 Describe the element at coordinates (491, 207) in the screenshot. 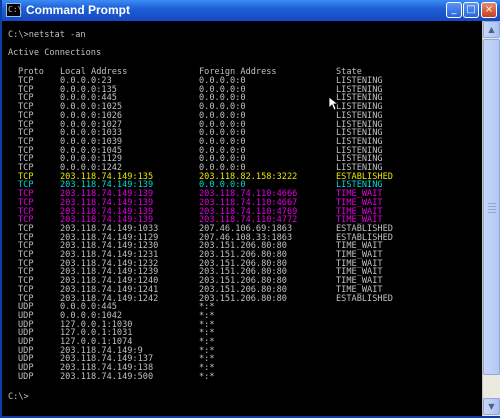

I see `scrollbar-thumb` at that location.